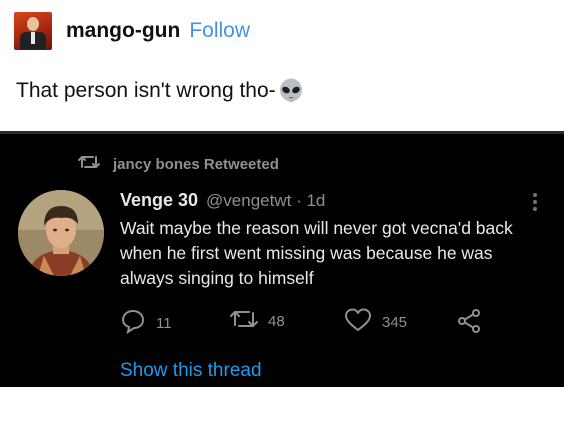 The width and height of the screenshot is (564, 421). What do you see at coordinates (375, 322) in the screenshot?
I see `like-action: 345` at bounding box center [375, 322].